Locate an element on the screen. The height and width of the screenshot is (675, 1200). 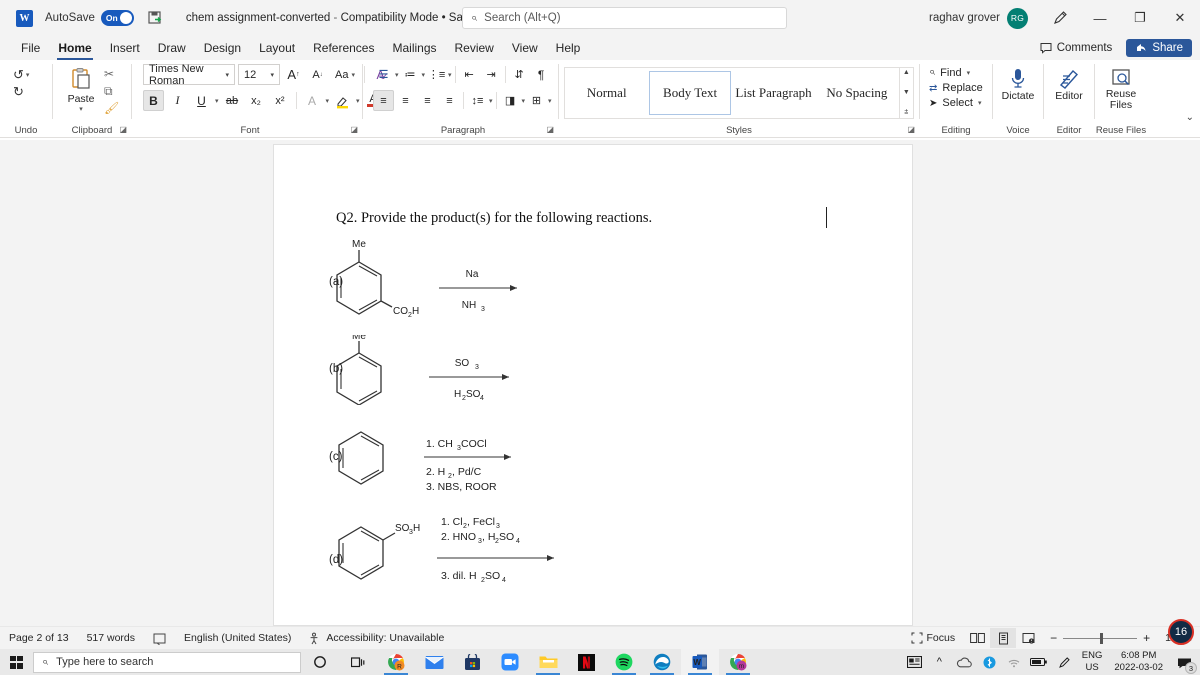
align-left-button: ≡ is located at coordinates (383, 100).